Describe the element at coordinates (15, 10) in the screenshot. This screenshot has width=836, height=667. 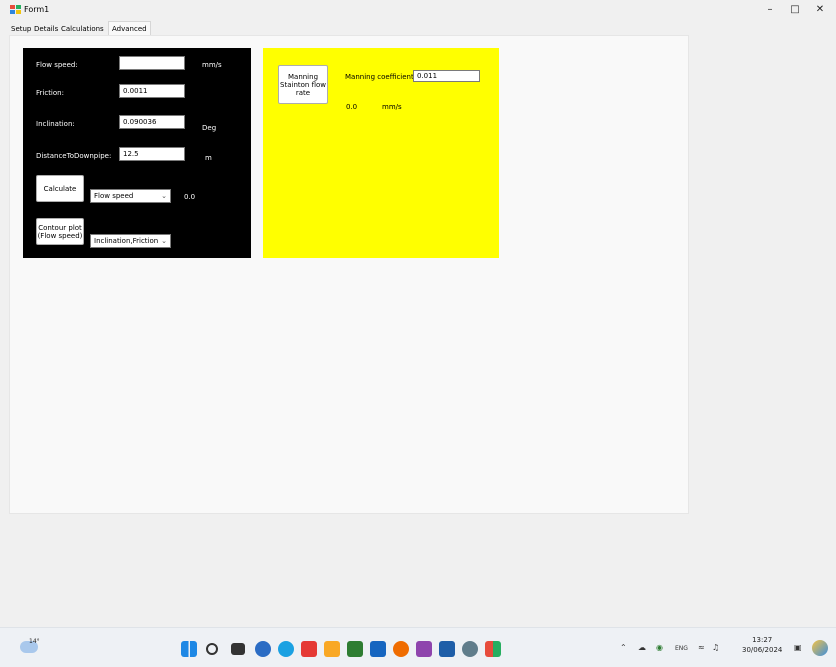
I see `app-icon` at that location.